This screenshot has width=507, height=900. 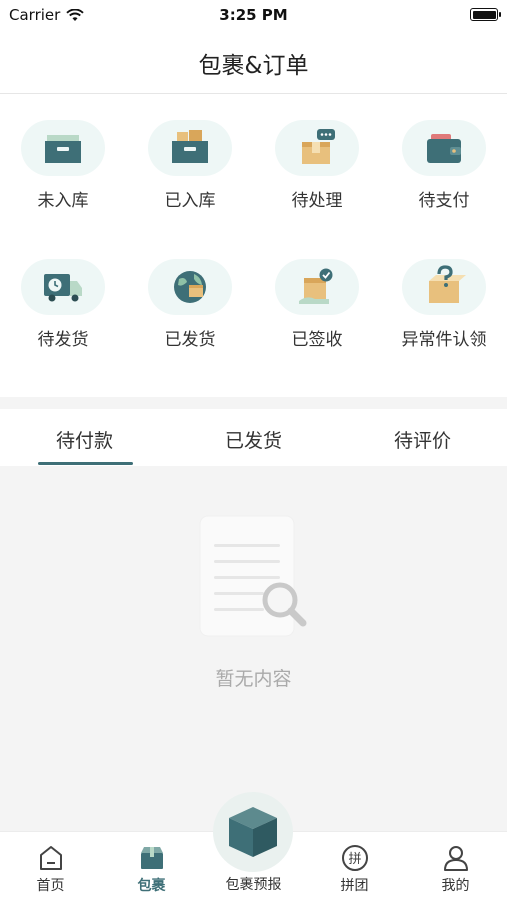 I want to click on tab-to-review: 待评价, so click(x=422, y=437).